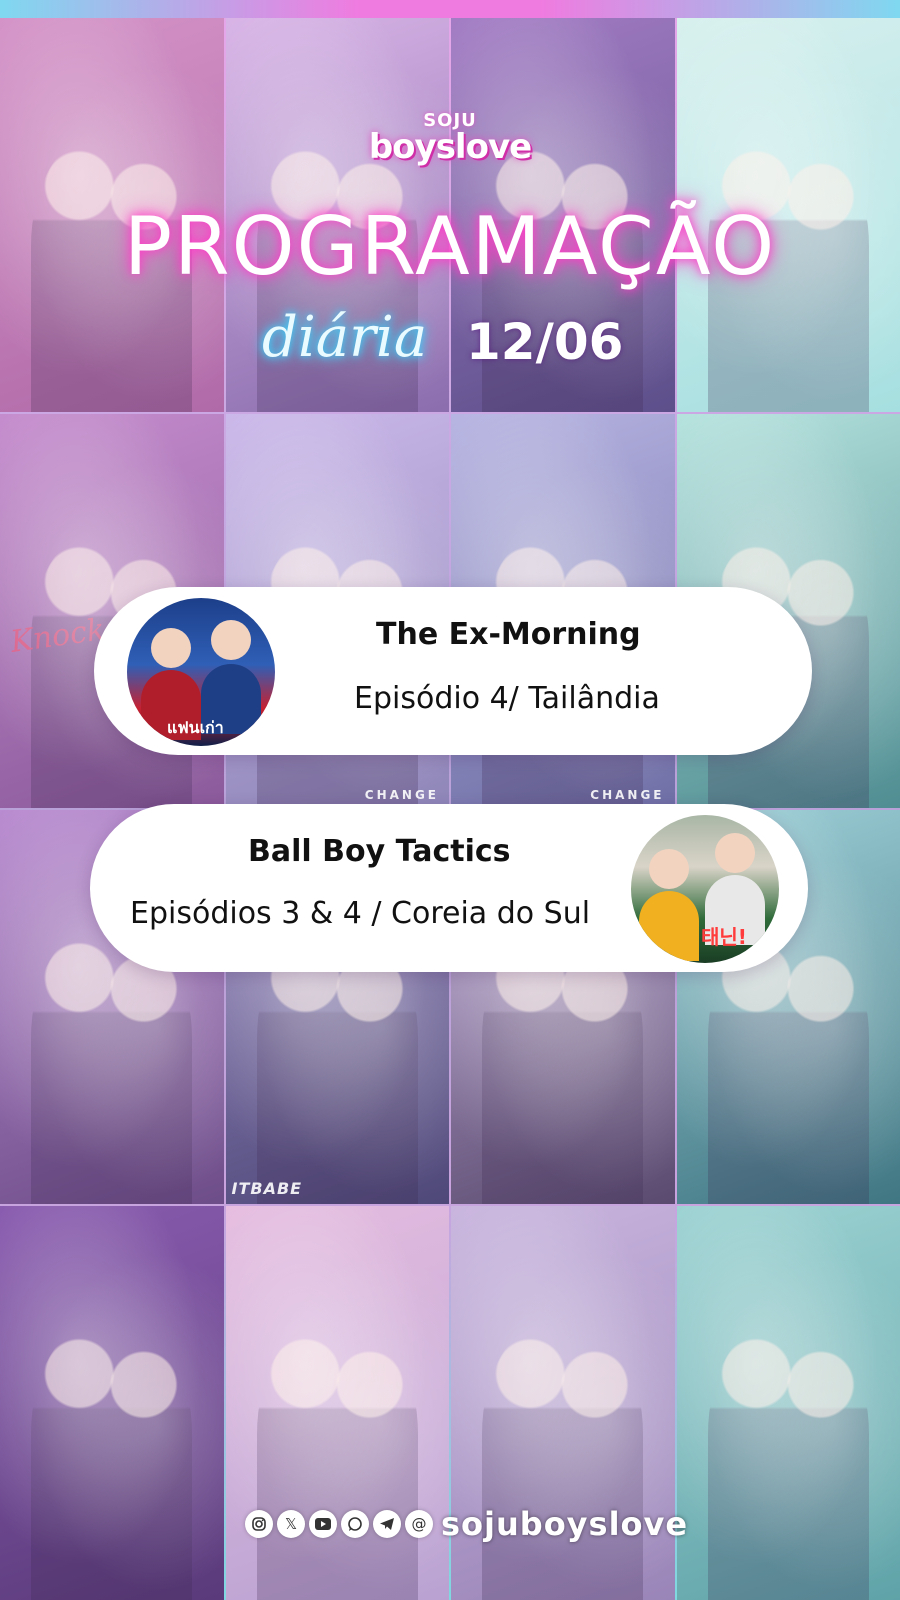  I want to click on instagram-icon, so click(259, 1524).